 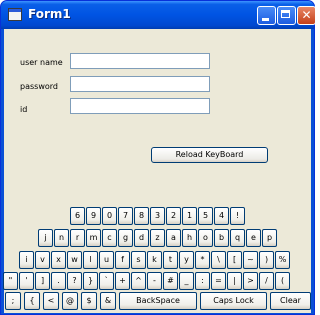 I want to click on keyboard-key: 3, so click(x=157, y=216).